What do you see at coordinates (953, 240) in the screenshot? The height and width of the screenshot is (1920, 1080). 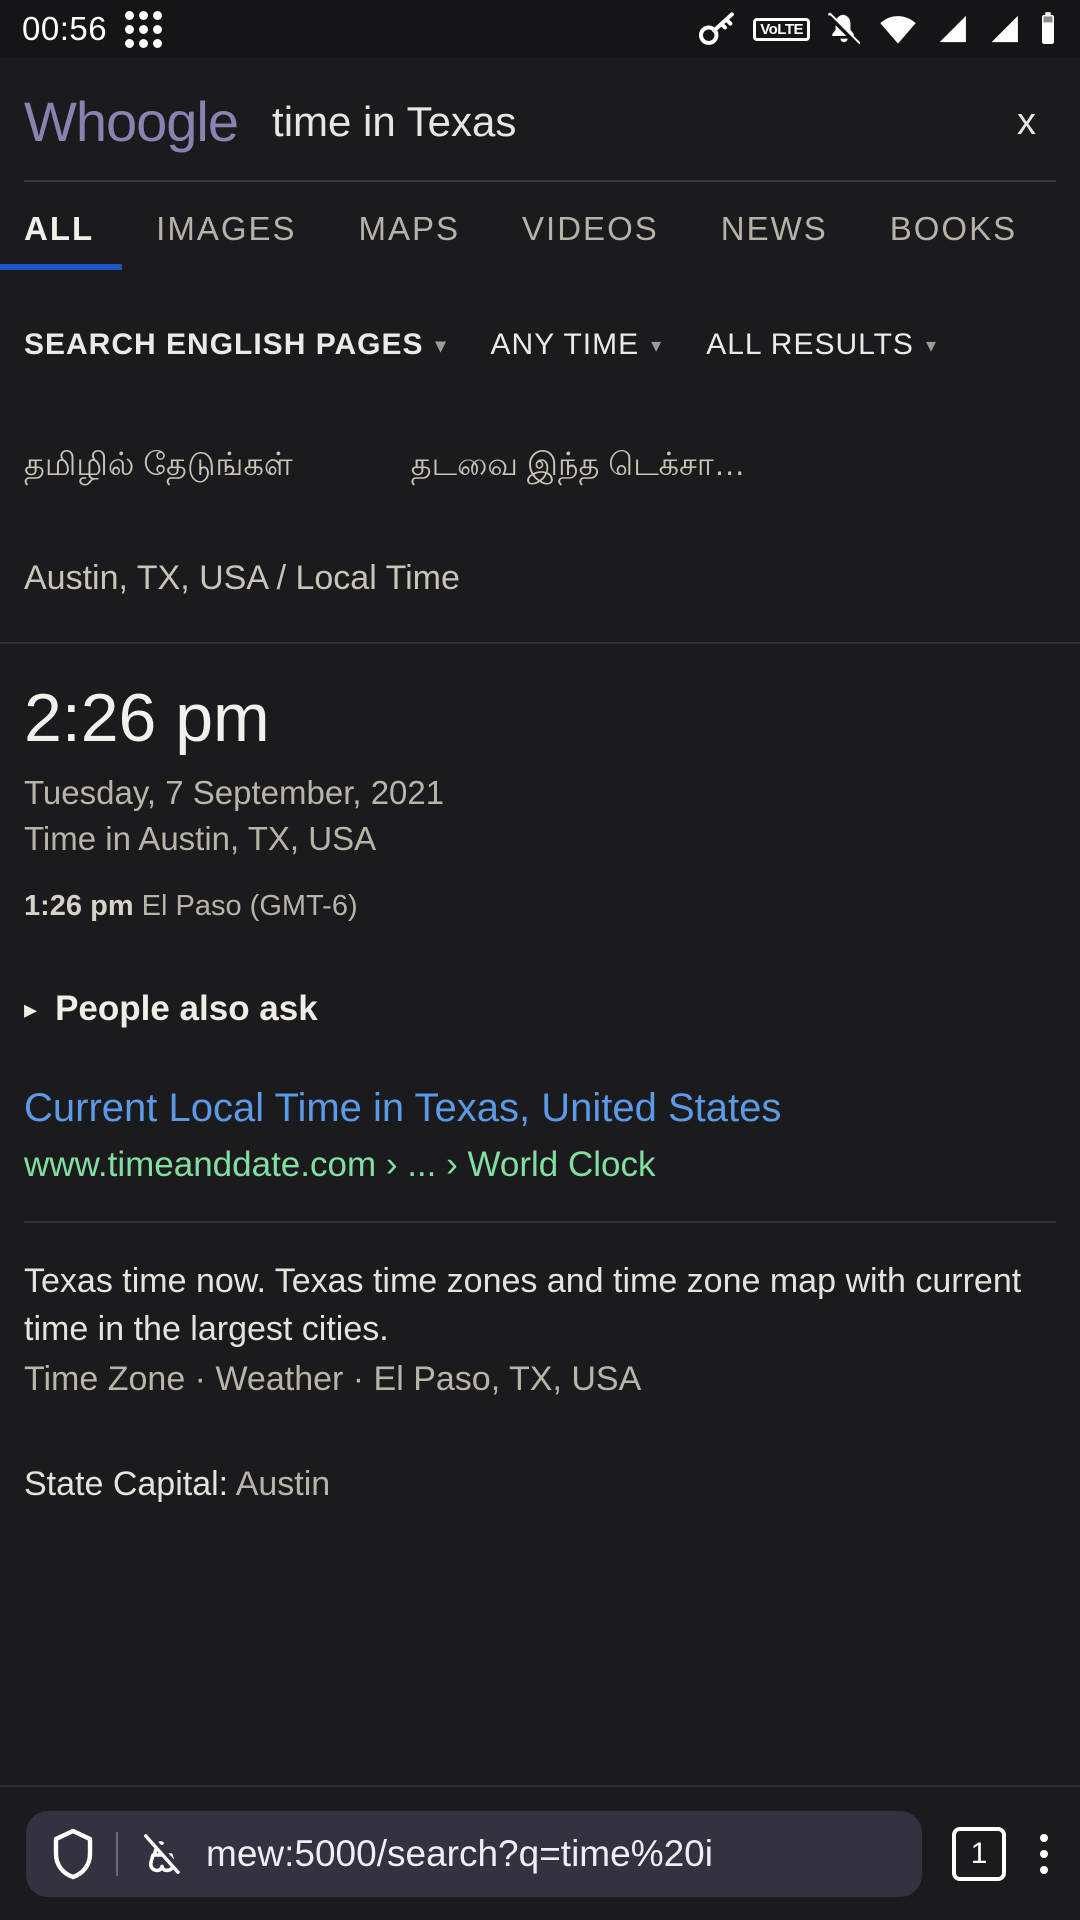 I see `tab-books: BOOKS` at bounding box center [953, 240].